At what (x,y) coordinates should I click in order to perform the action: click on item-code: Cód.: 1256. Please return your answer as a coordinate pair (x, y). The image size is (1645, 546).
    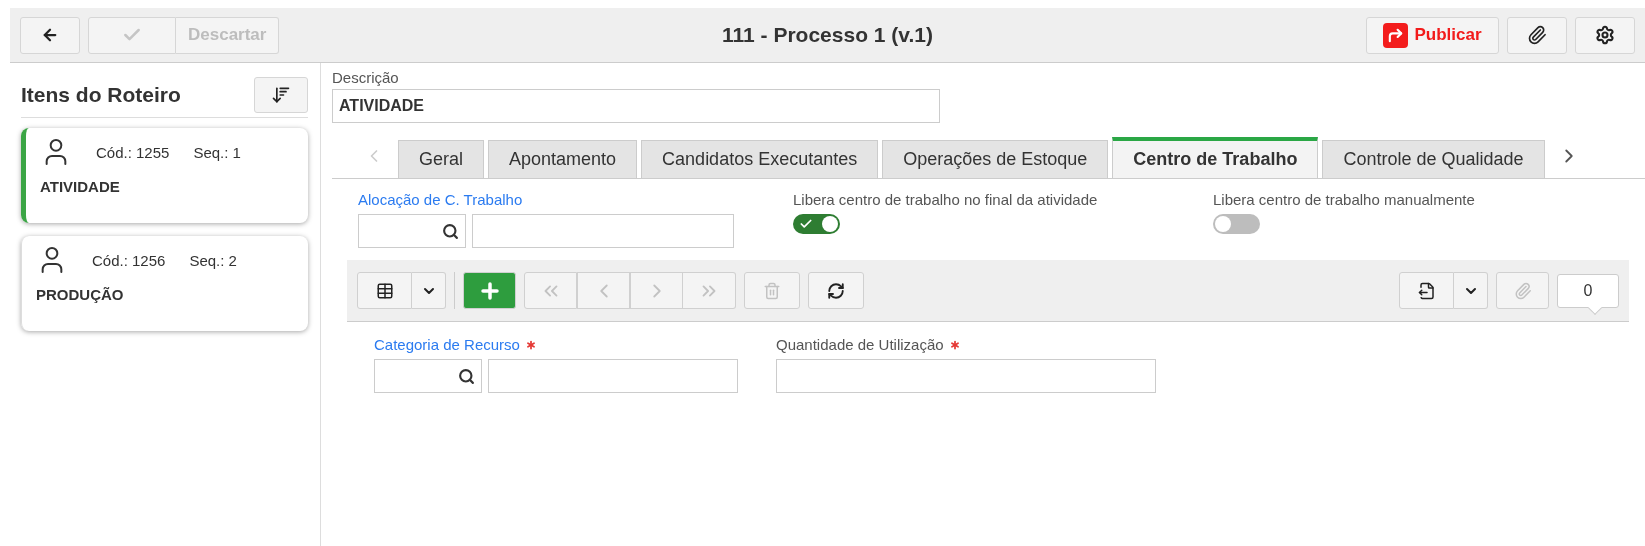
    Looking at the image, I should click on (129, 260).